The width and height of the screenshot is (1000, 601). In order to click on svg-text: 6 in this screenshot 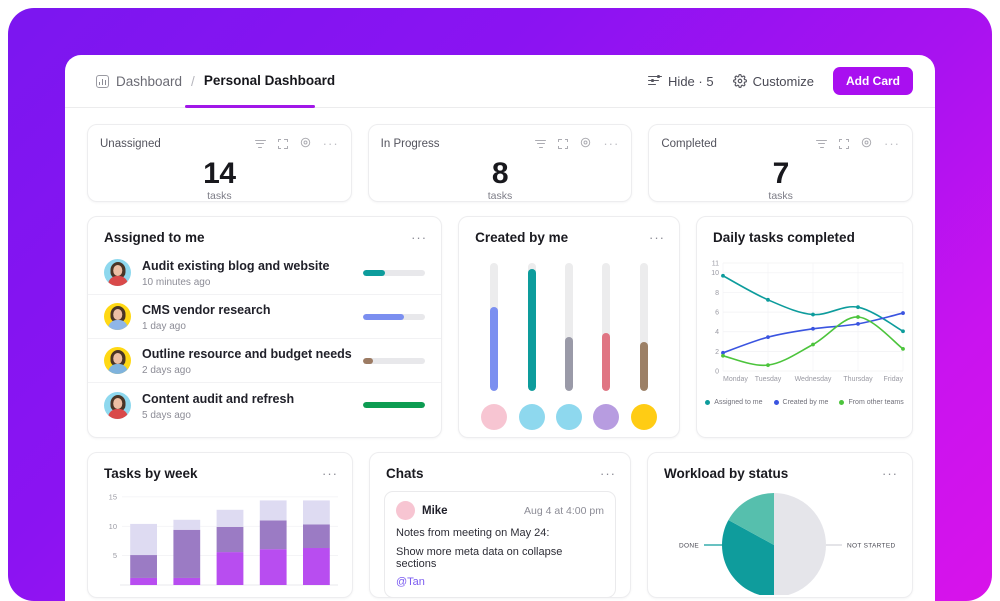, I will do `click(717, 312)`.